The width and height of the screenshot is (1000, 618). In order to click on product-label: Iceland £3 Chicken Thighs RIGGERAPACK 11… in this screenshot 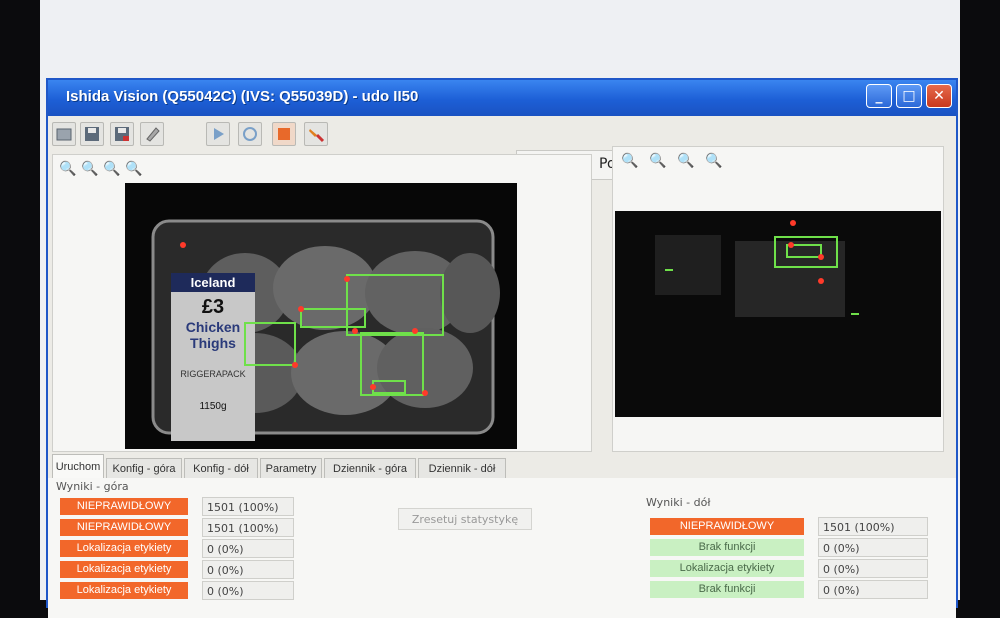, I will do `click(213, 357)`.